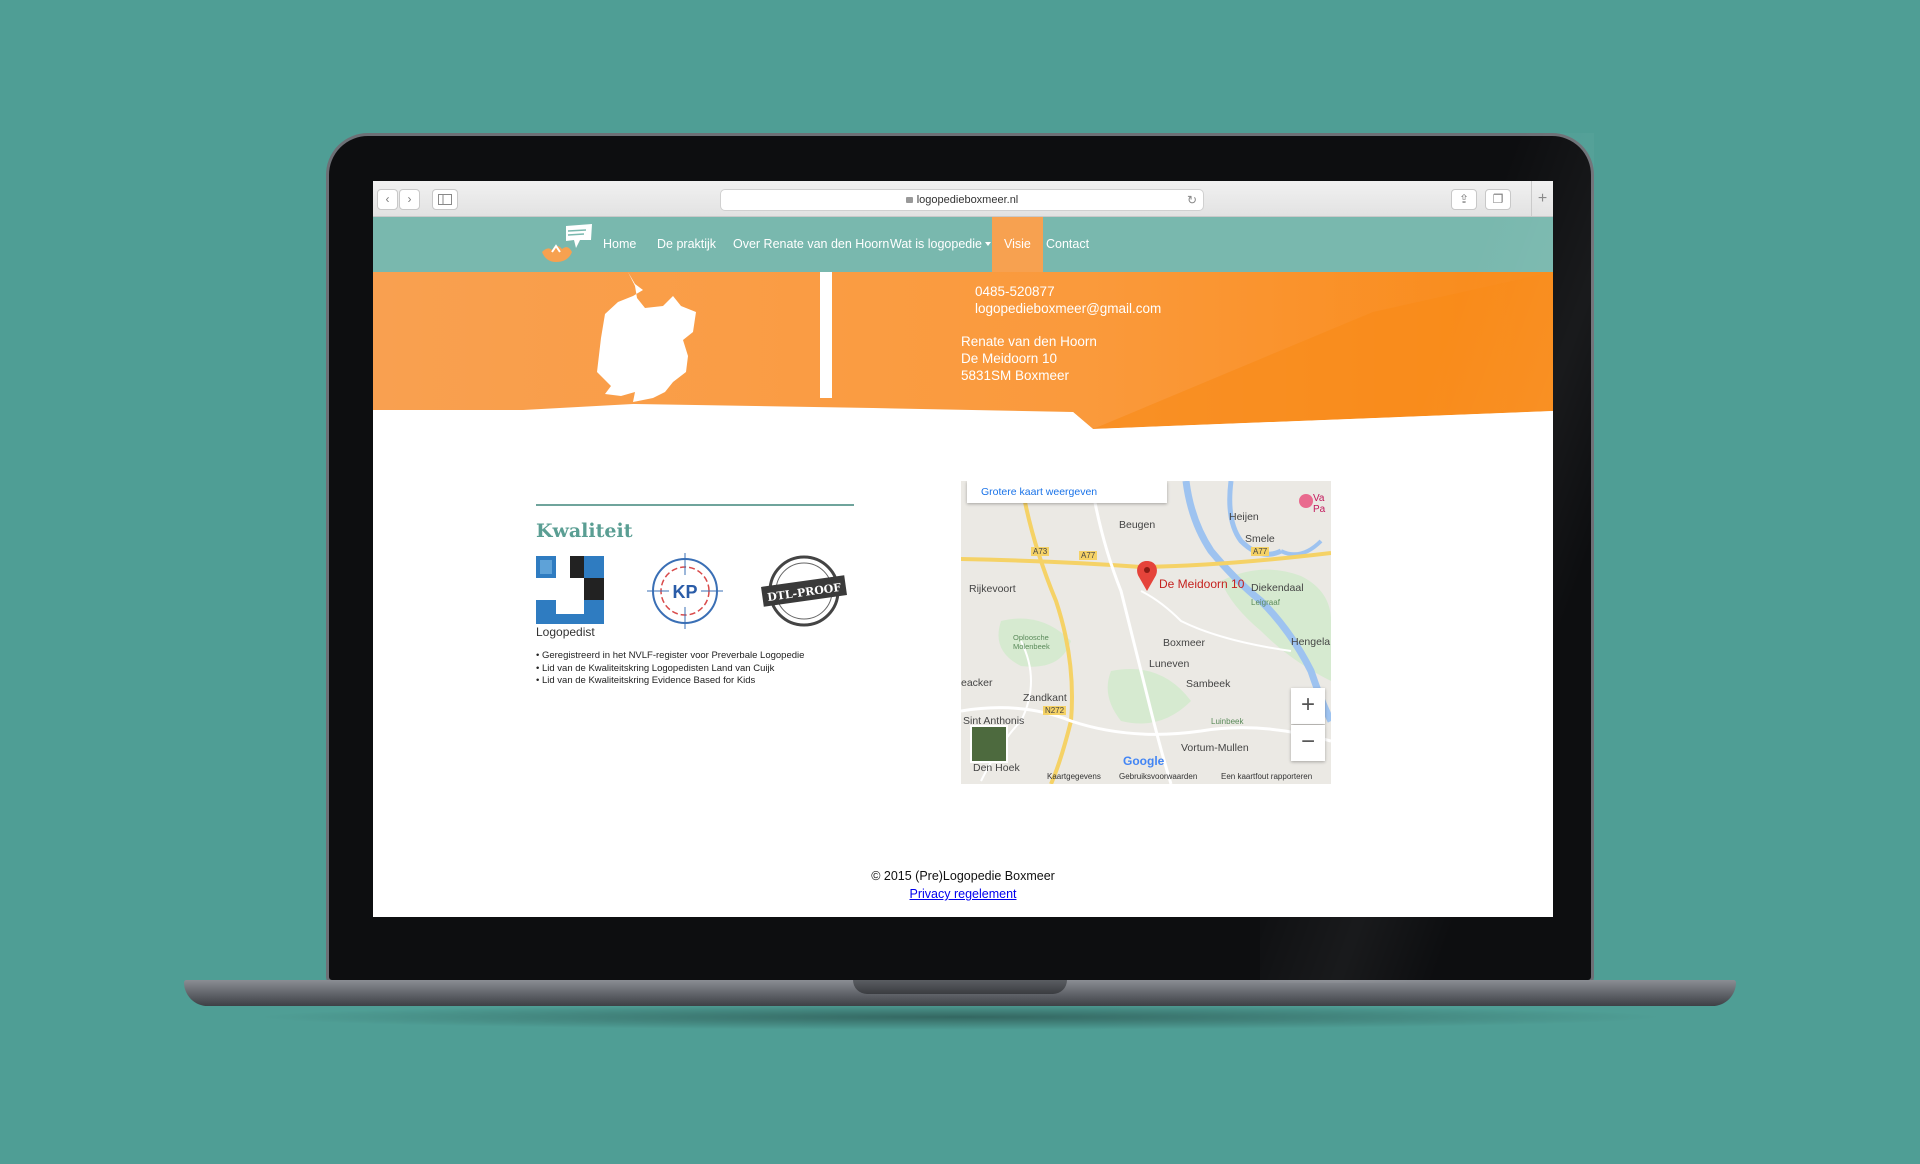 This screenshot has height=1164, width=1920. I want to click on nav-item-contact: Contact, so click(1067, 244).